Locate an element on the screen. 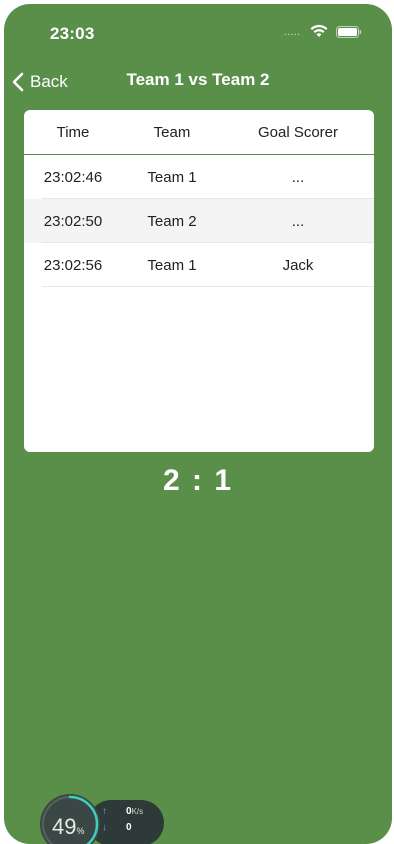  header-time: Time is located at coordinates (73, 132).